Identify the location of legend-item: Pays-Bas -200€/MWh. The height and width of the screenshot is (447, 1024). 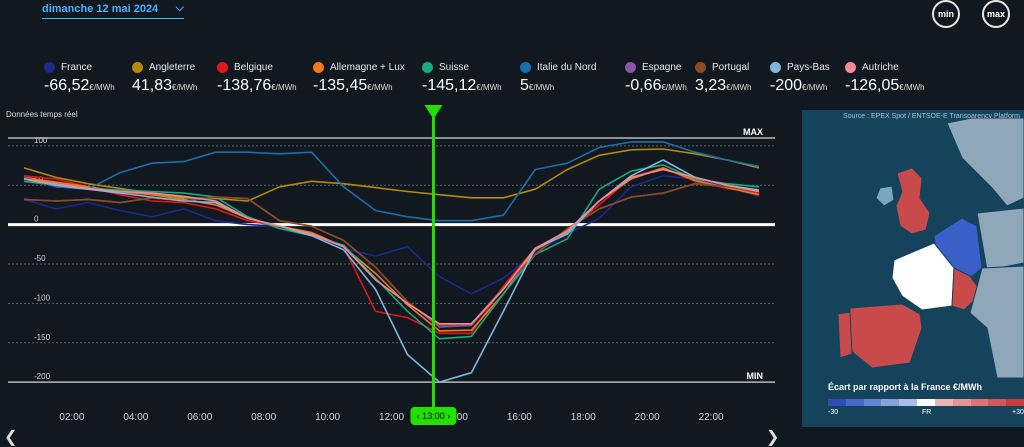
(800, 77).